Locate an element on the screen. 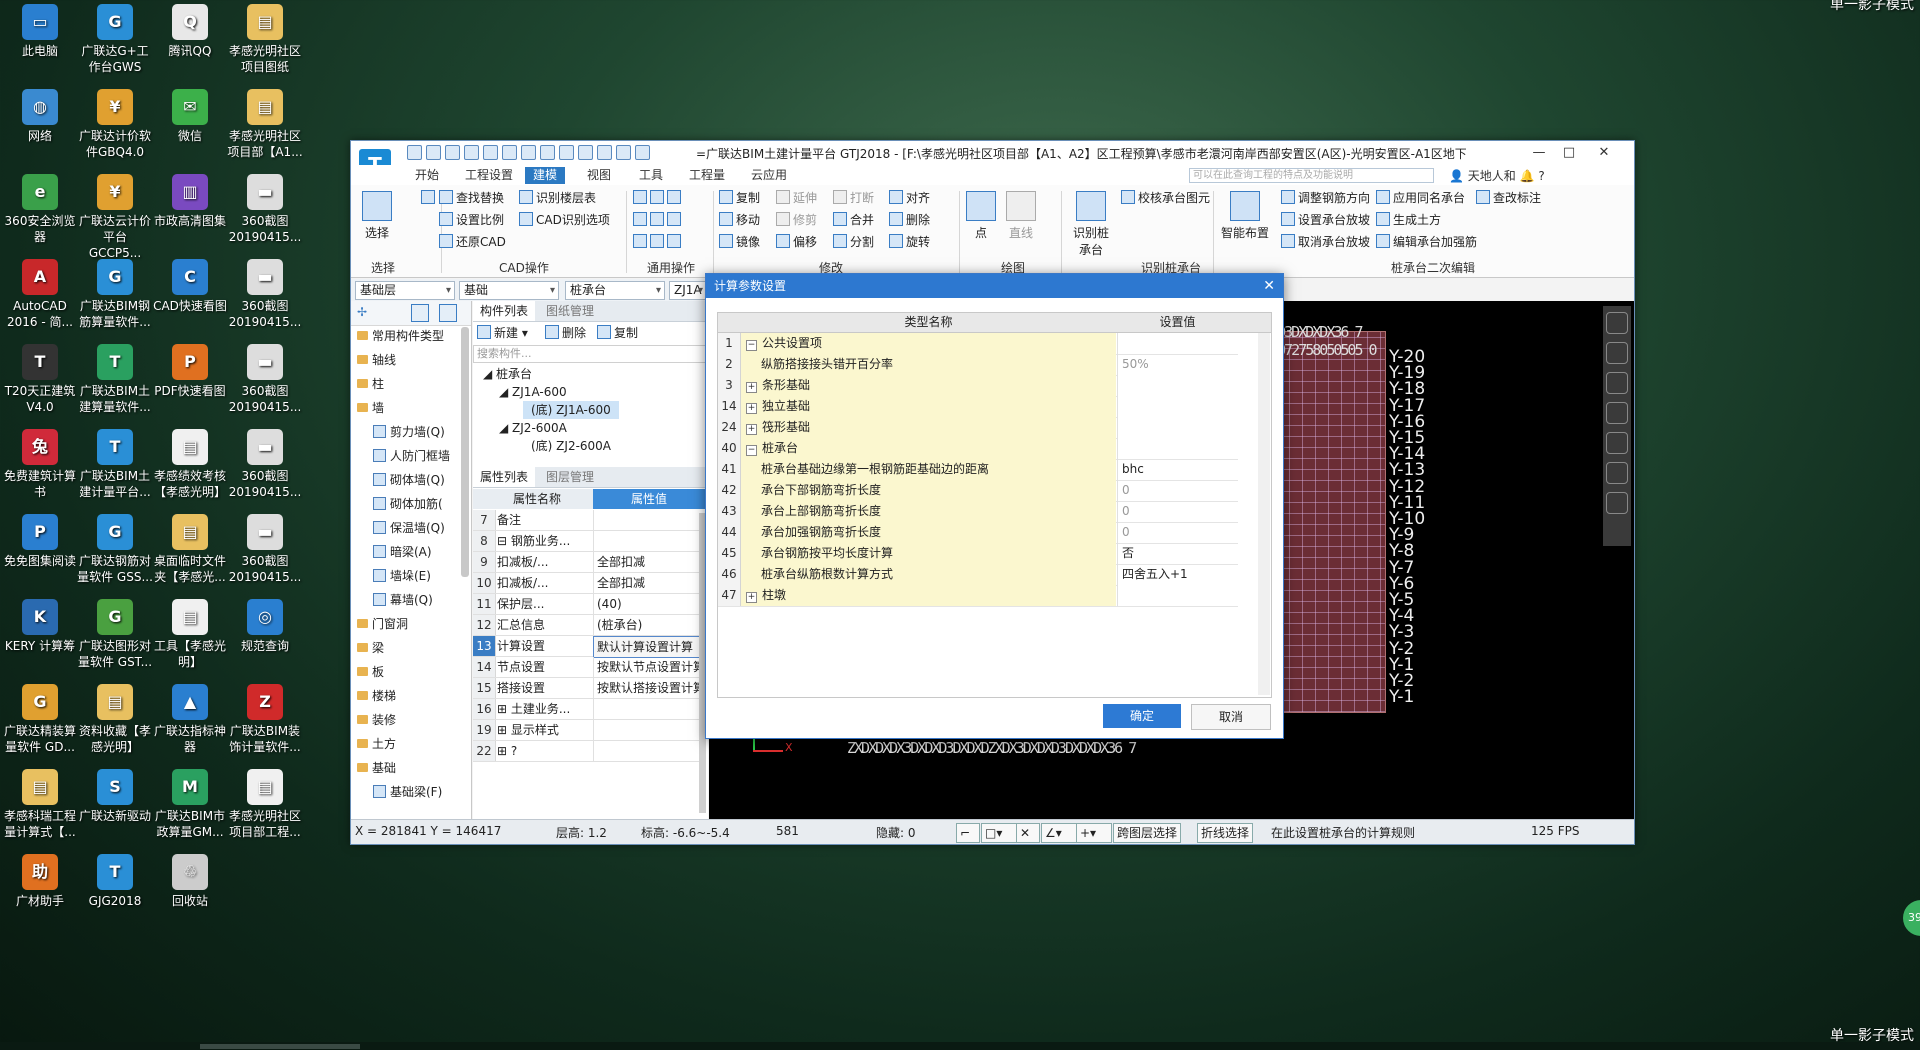 The height and width of the screenshot is (1050, 1920). bell-icon: 🔔 is located at coordinates (1527, 176).